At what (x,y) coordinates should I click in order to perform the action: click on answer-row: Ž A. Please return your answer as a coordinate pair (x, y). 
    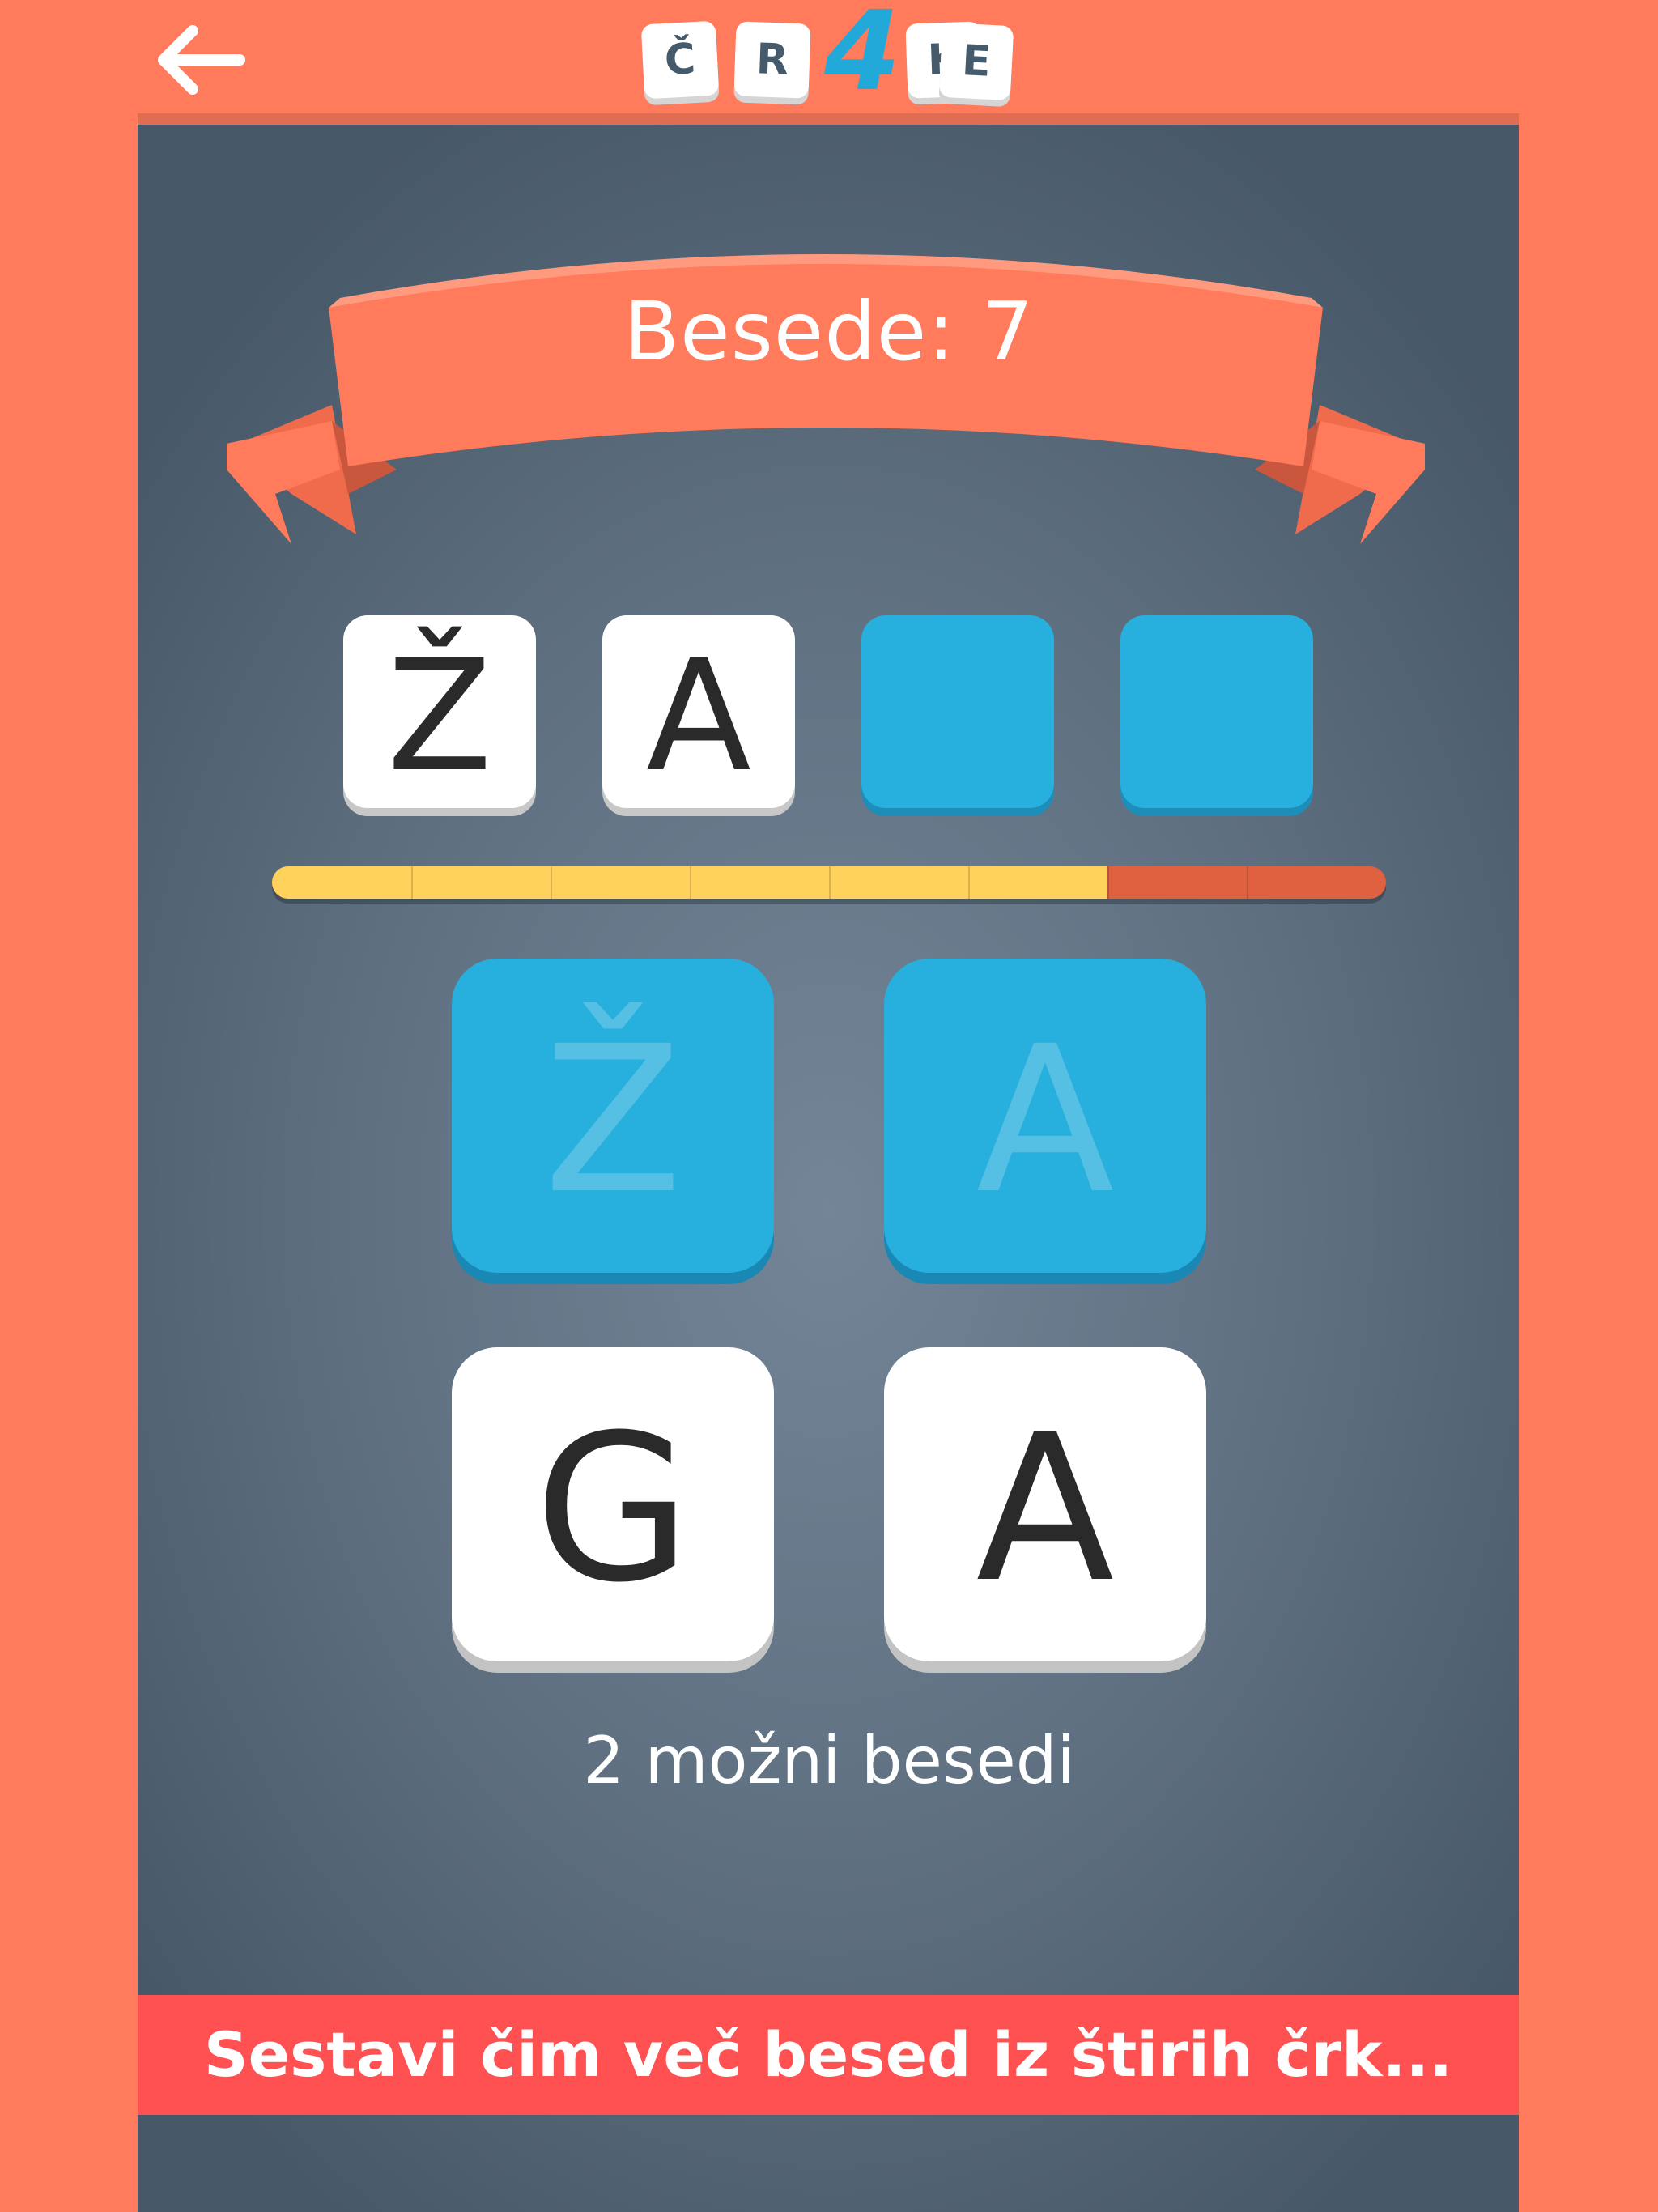
    Looking at the image, I should click on (829, 712).